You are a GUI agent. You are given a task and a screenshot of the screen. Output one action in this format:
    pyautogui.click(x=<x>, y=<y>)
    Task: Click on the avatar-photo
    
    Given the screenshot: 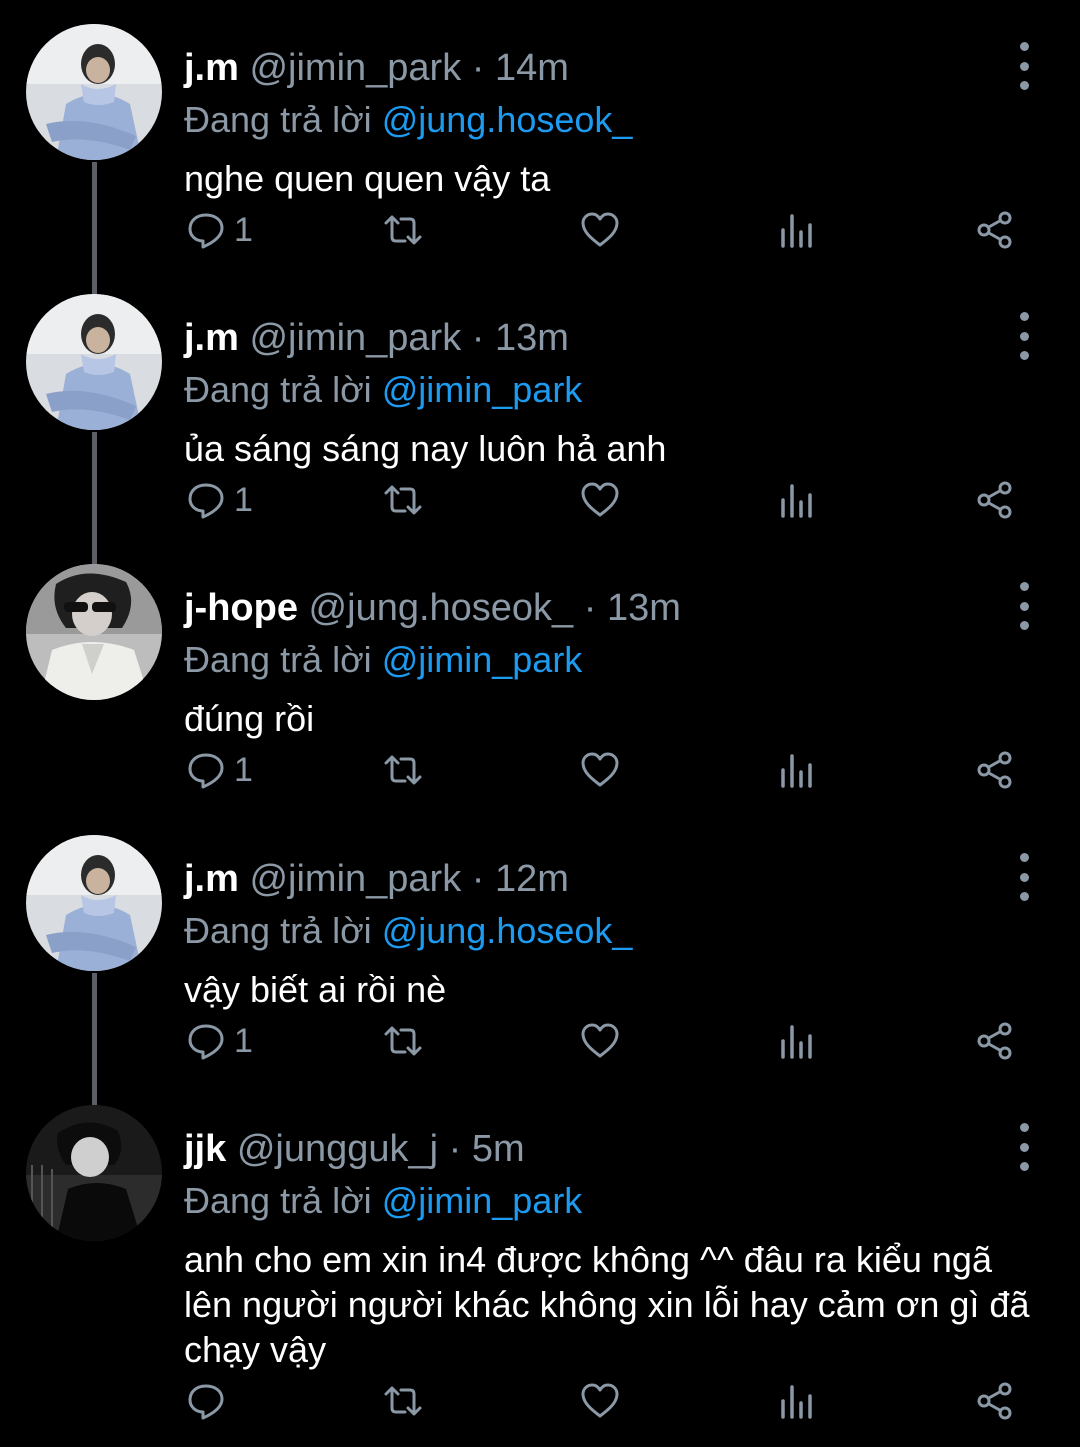 What is the action you would take?
    pyautogui.click(x=94, y=362)
    